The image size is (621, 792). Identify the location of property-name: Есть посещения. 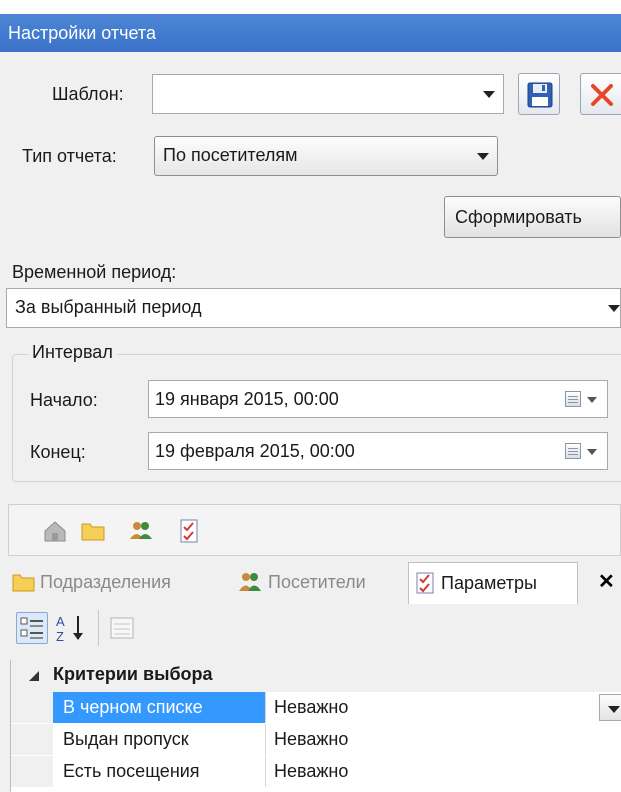
(131, 771).